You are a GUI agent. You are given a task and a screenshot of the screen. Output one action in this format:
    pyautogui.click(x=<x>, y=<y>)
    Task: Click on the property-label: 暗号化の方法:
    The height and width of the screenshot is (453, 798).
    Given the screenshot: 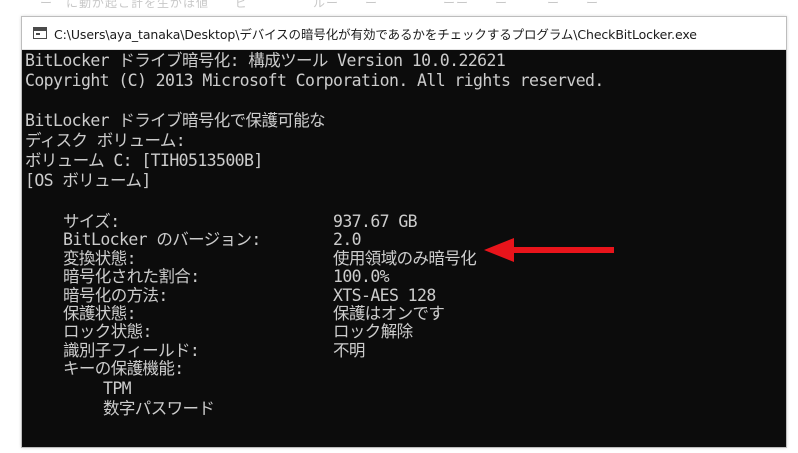 What is the action you would take?
    pyautogui.click(x=115, y=295)
    